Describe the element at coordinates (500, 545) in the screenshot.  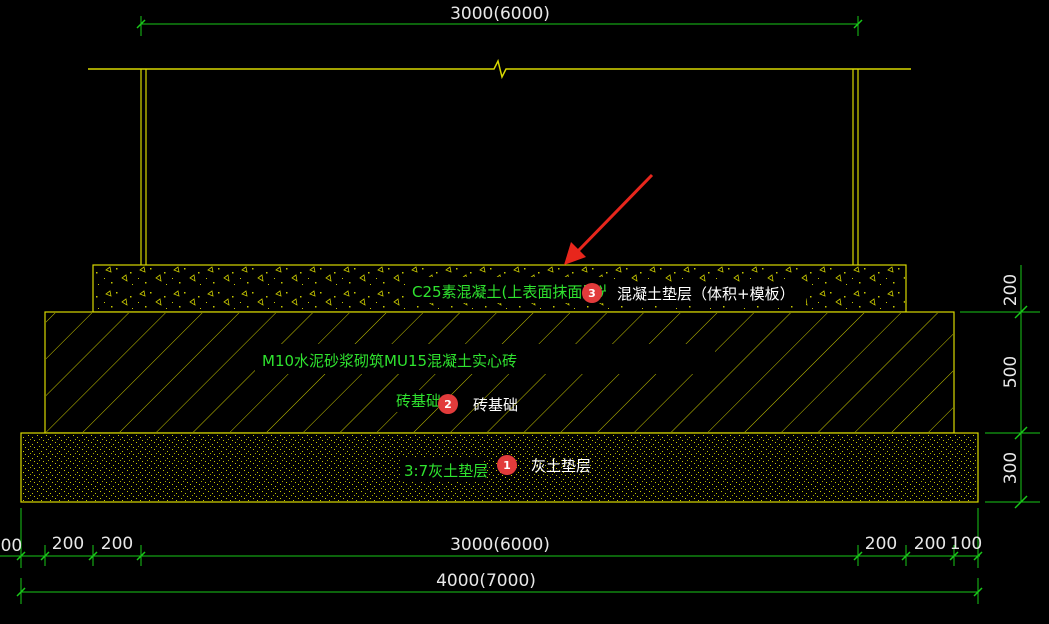
I see `bottom-width-label: 3000(6000)` at that location.